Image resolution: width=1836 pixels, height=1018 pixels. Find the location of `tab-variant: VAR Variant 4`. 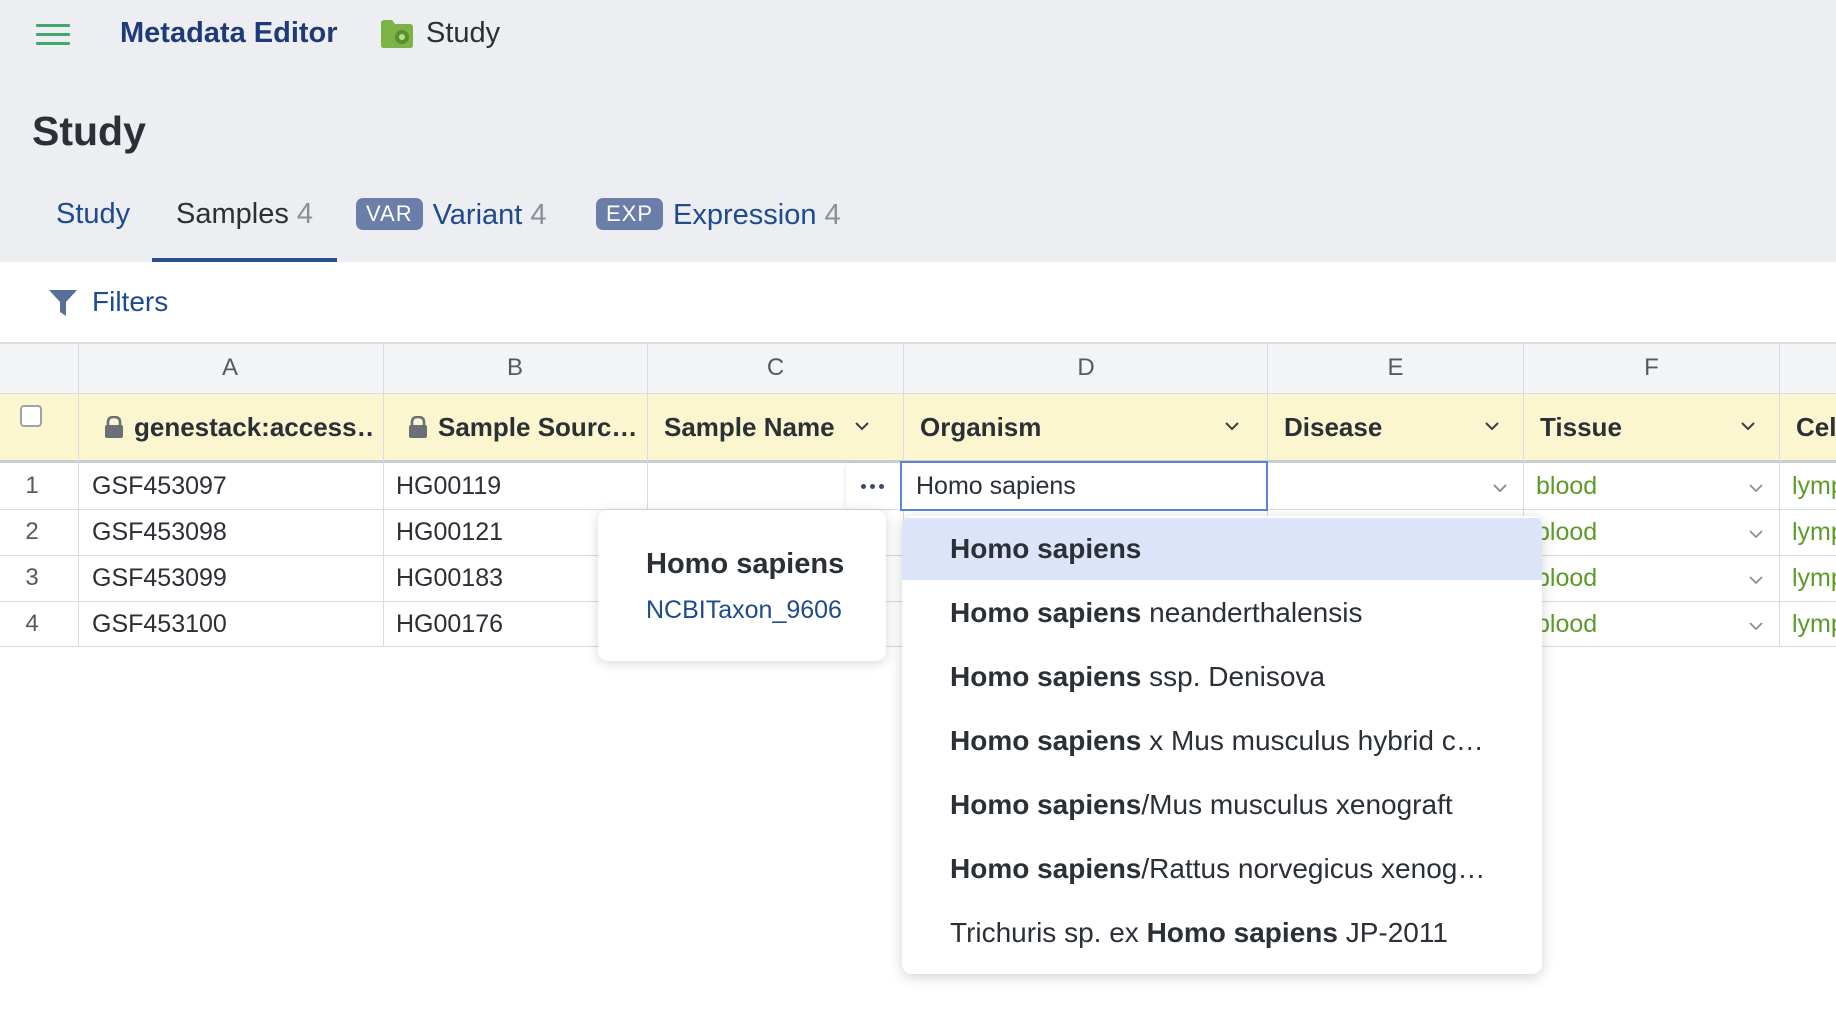

tab-variant: VAR Variant 4 is located at coordinates (451, 230).